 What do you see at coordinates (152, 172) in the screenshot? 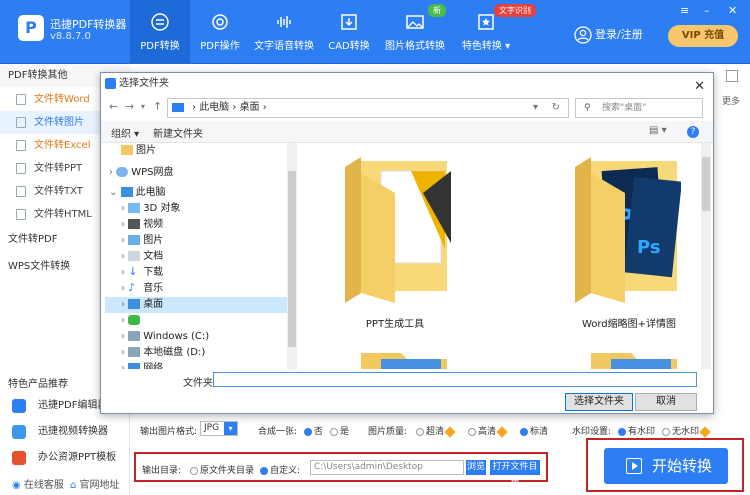
I see `tree-item-label: WPS网盘` at bounding box center [152, 172].